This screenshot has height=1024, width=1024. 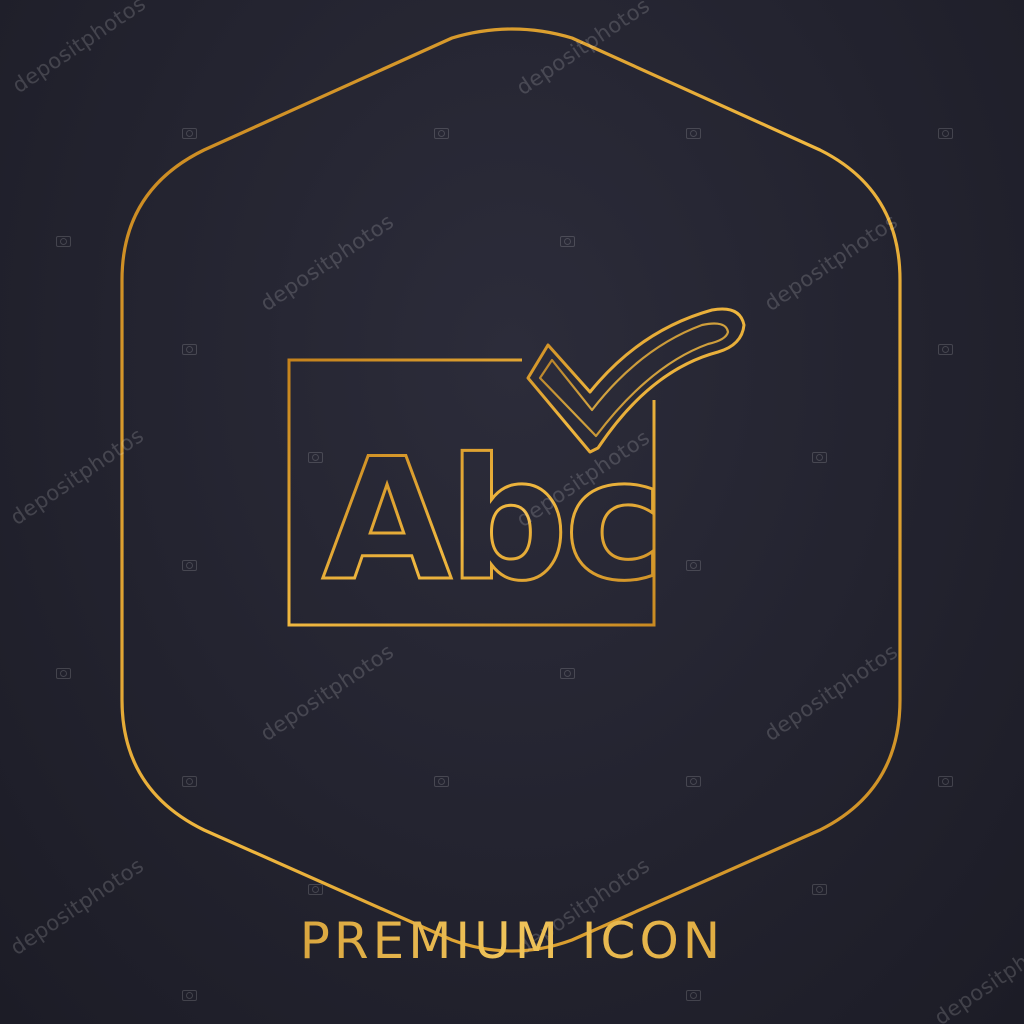 I want to click on checkmark-inner-icon, so click(x=634, y=380).